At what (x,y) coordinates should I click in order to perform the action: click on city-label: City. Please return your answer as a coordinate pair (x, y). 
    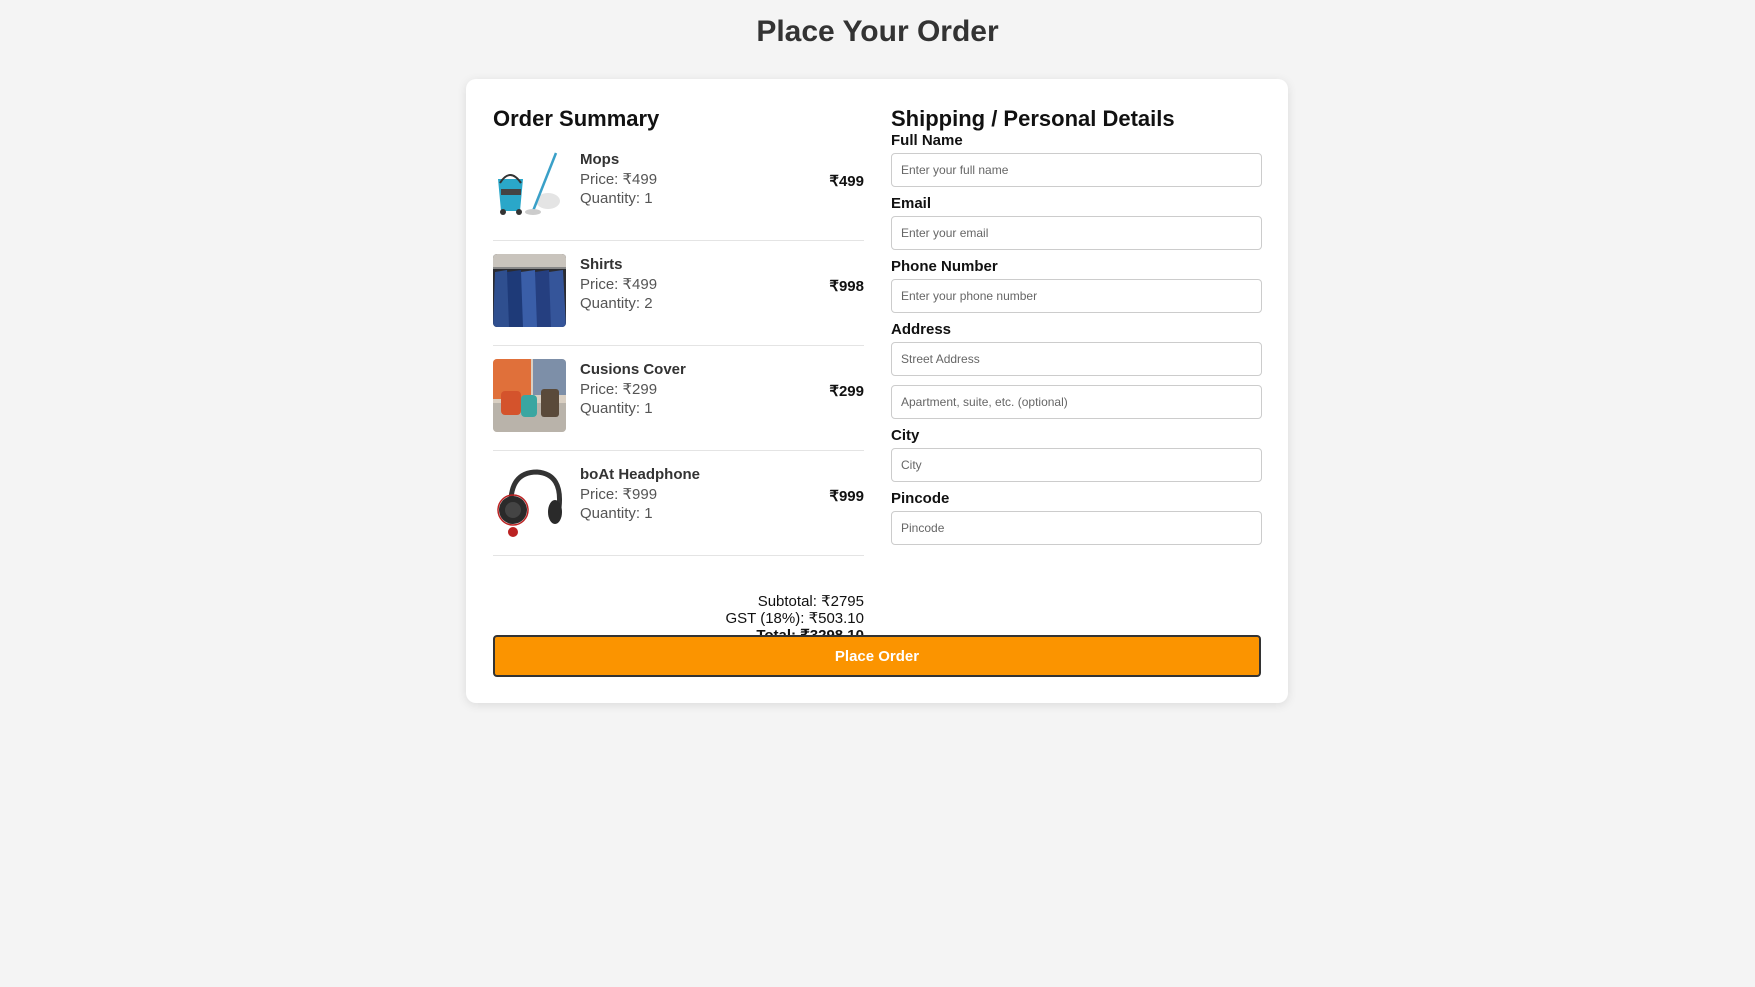
    Looking at the image, I should click on (905, 435).